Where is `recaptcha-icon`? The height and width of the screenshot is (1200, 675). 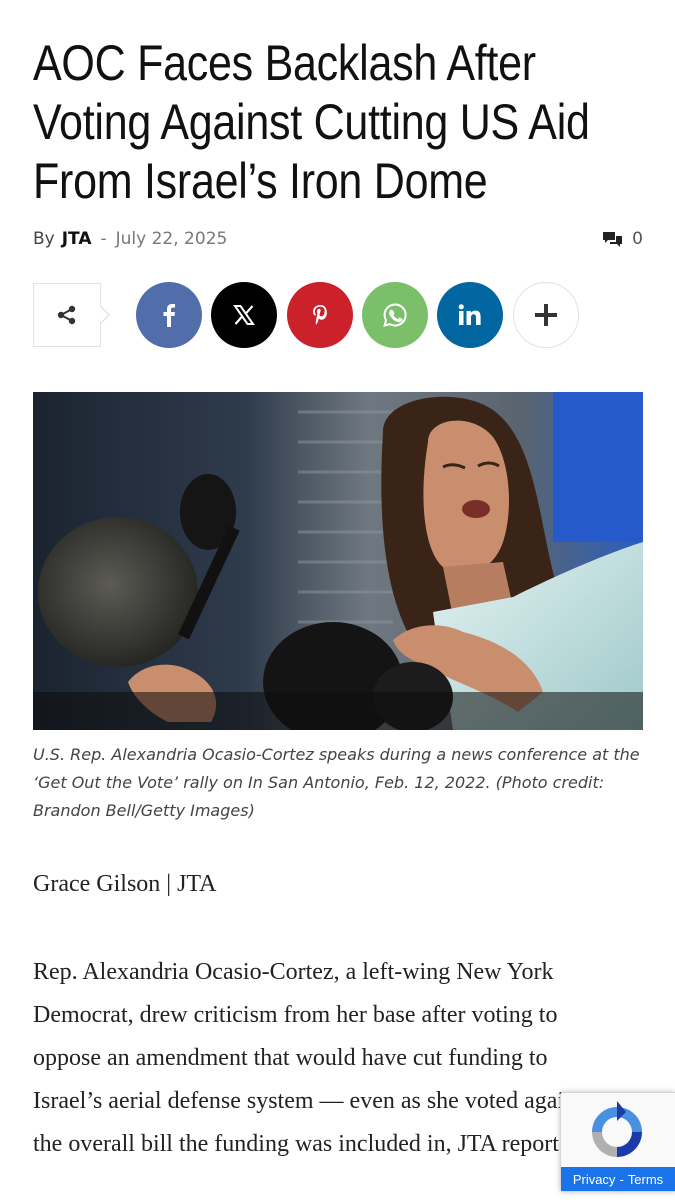
recaptcha-icon is located at coordinates (617, 1129).